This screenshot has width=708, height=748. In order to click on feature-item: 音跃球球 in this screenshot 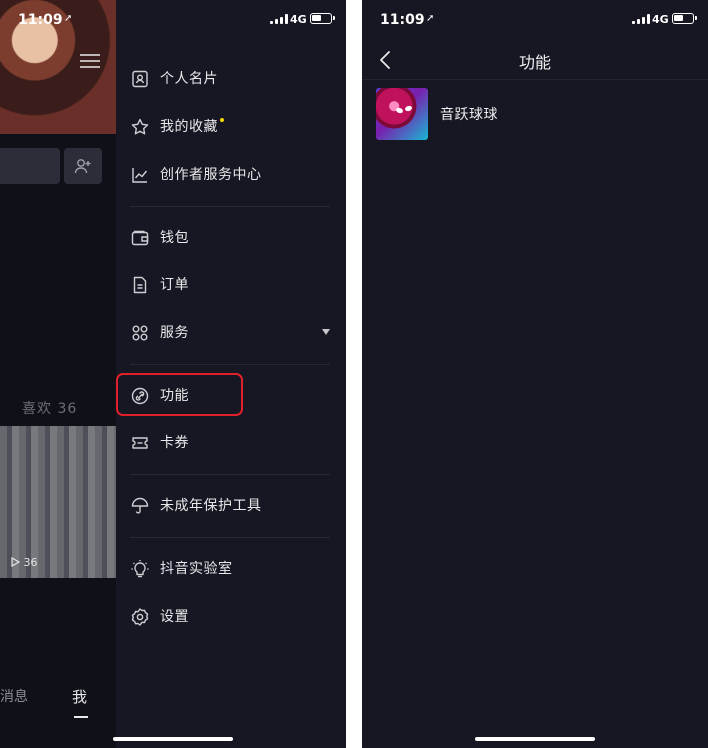, I will do `click(536, 114)`.